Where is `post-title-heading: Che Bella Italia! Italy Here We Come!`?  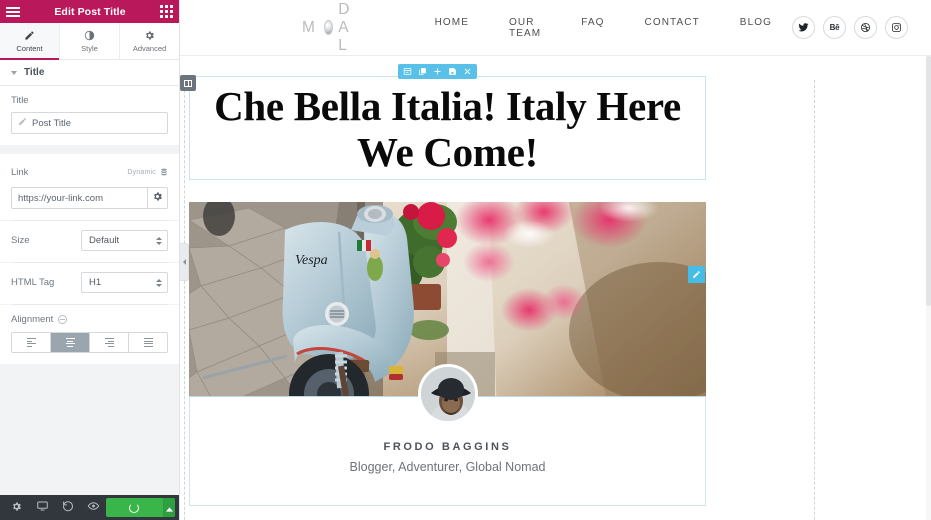 post-title-heading: Che Bella Italia! Italy Here We Come! is located at coordinates (447, 129).